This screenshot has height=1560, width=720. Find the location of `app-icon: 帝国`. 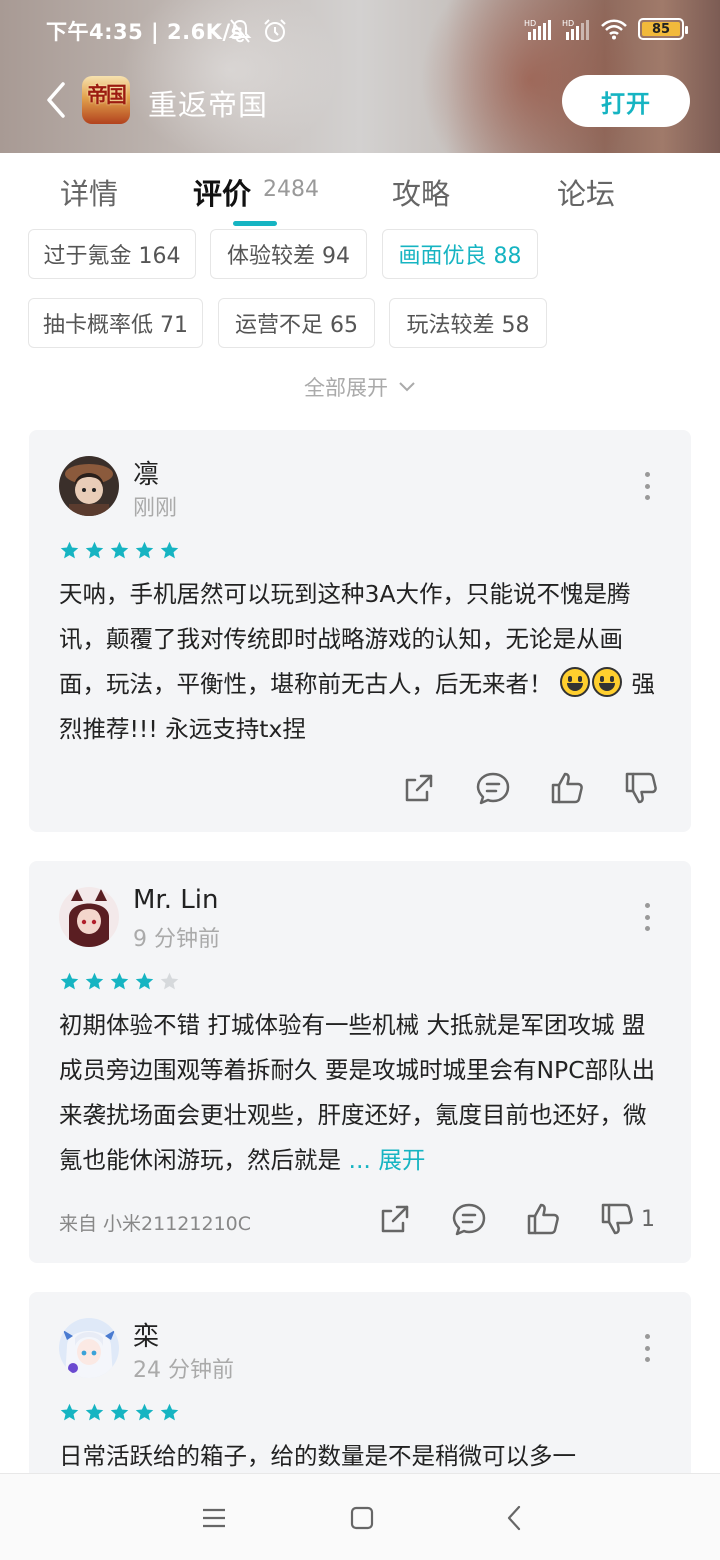

app-icon: 帝国 is located at coordinates (106, 100).